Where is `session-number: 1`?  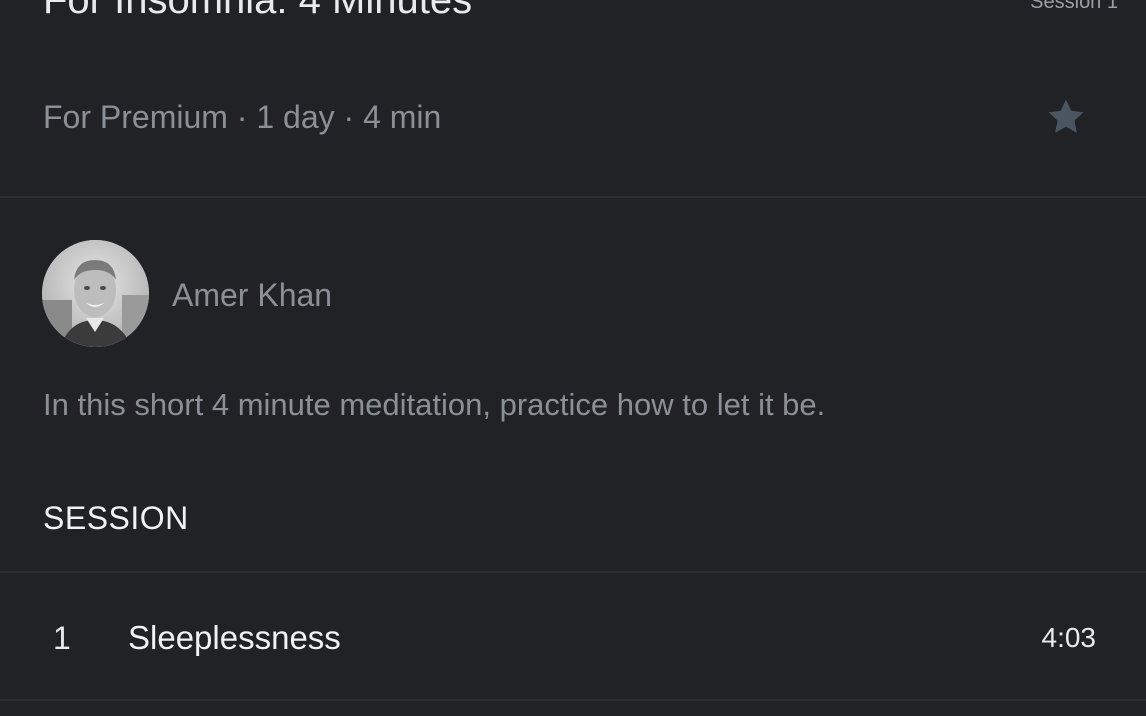 session-number: 1 is located at coordinates (62, 638).